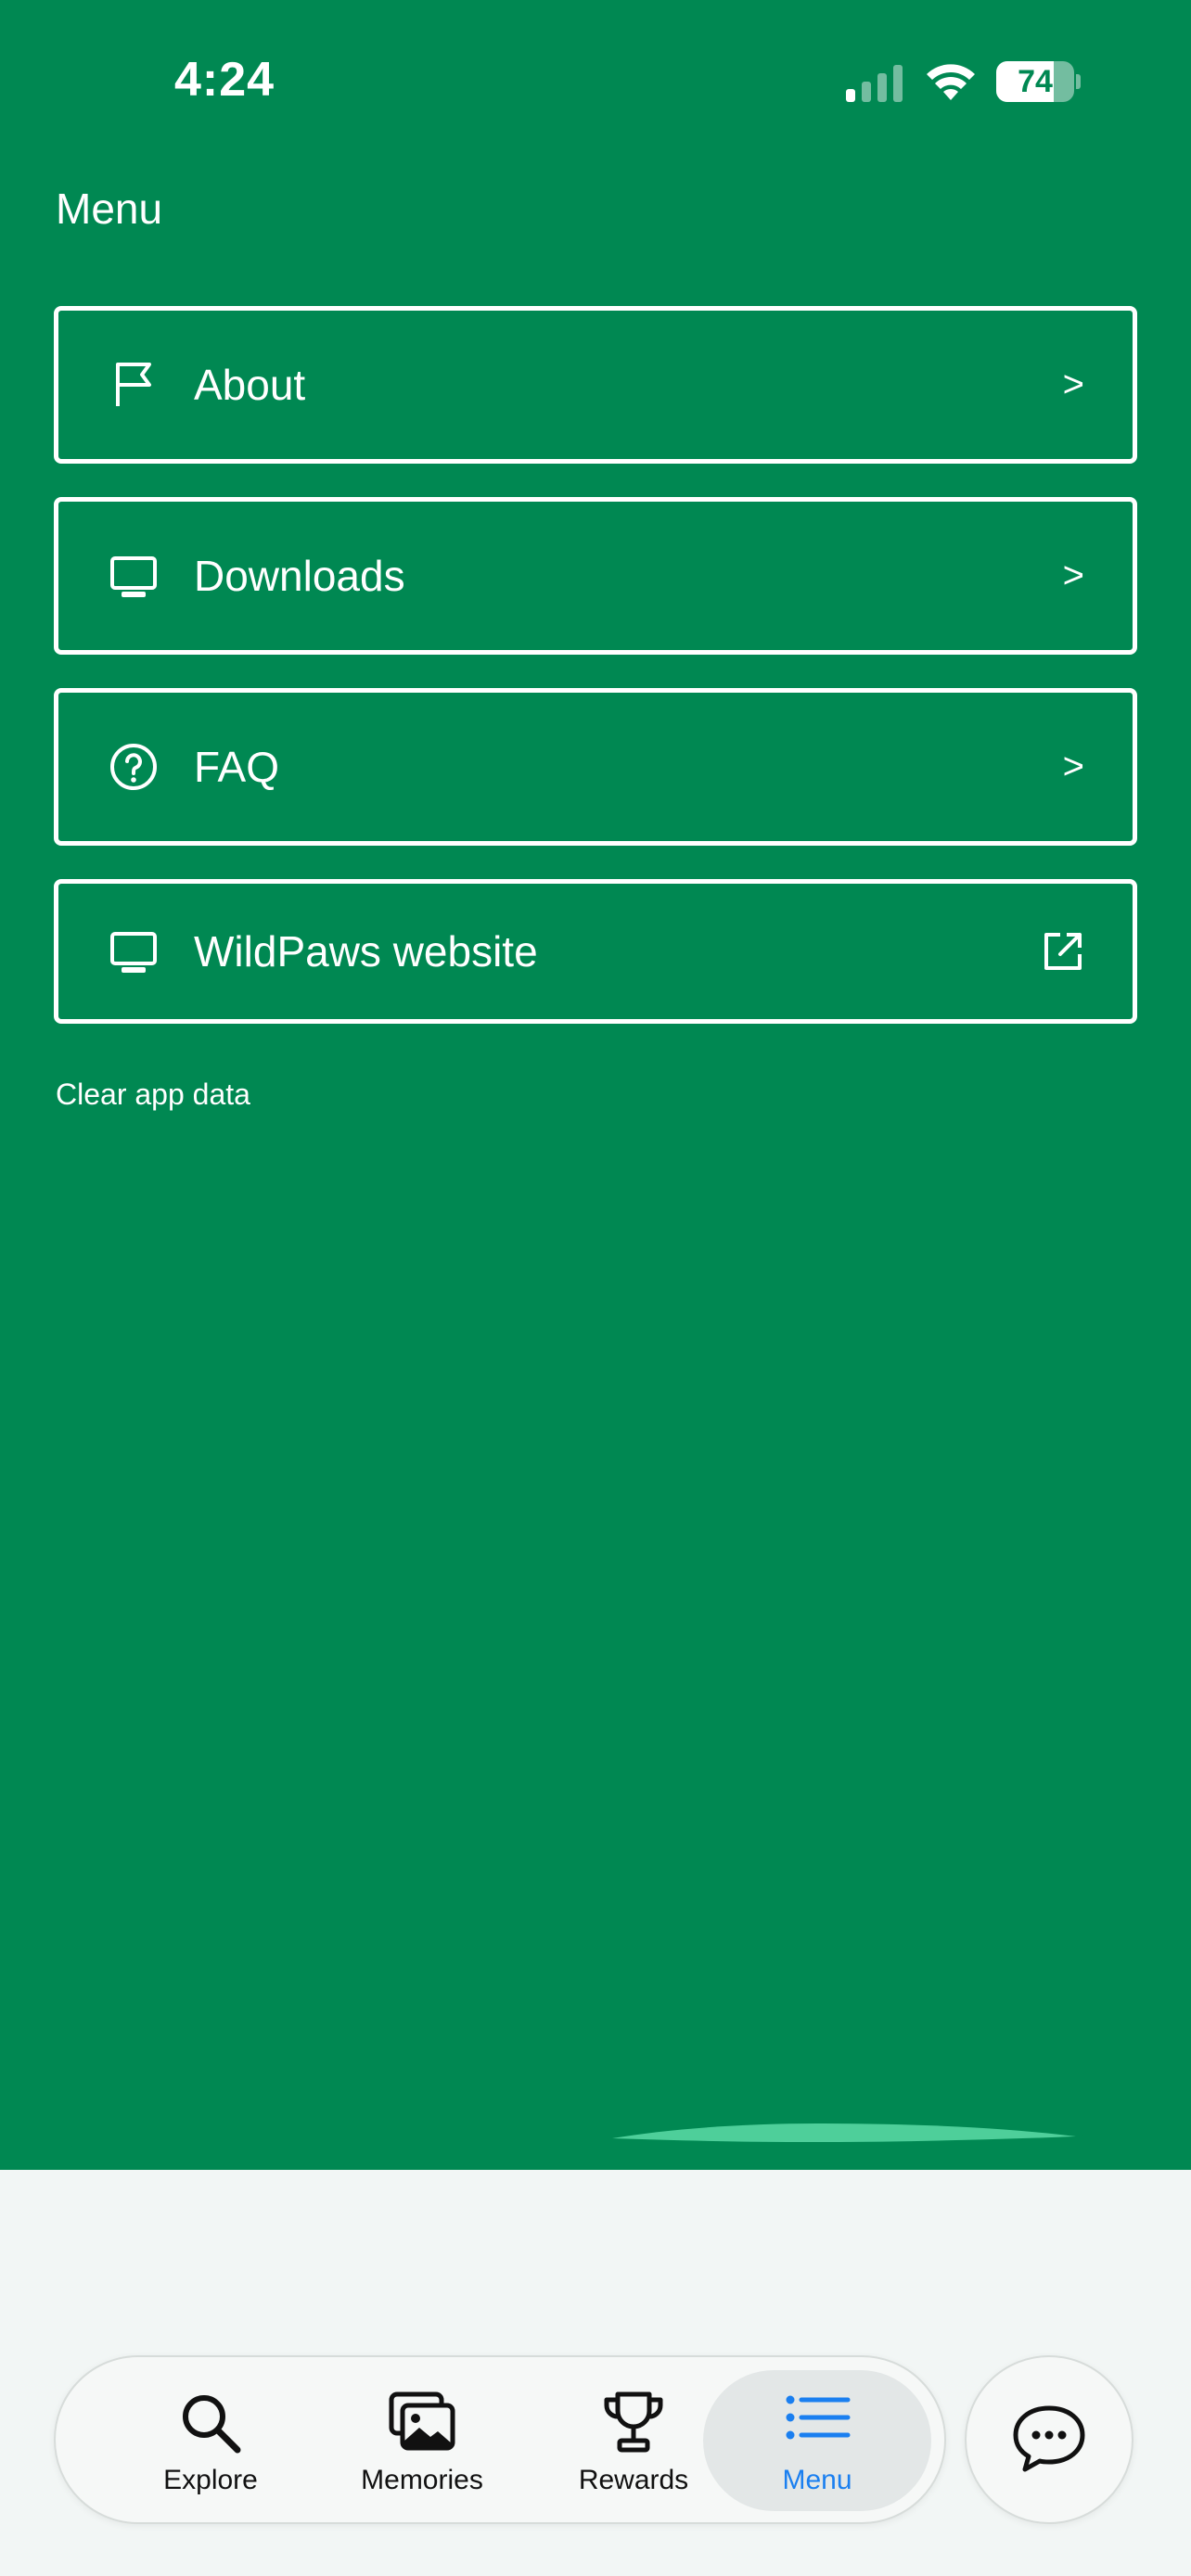  I want to click on tab-explore: Explore, so click(210, 2439).